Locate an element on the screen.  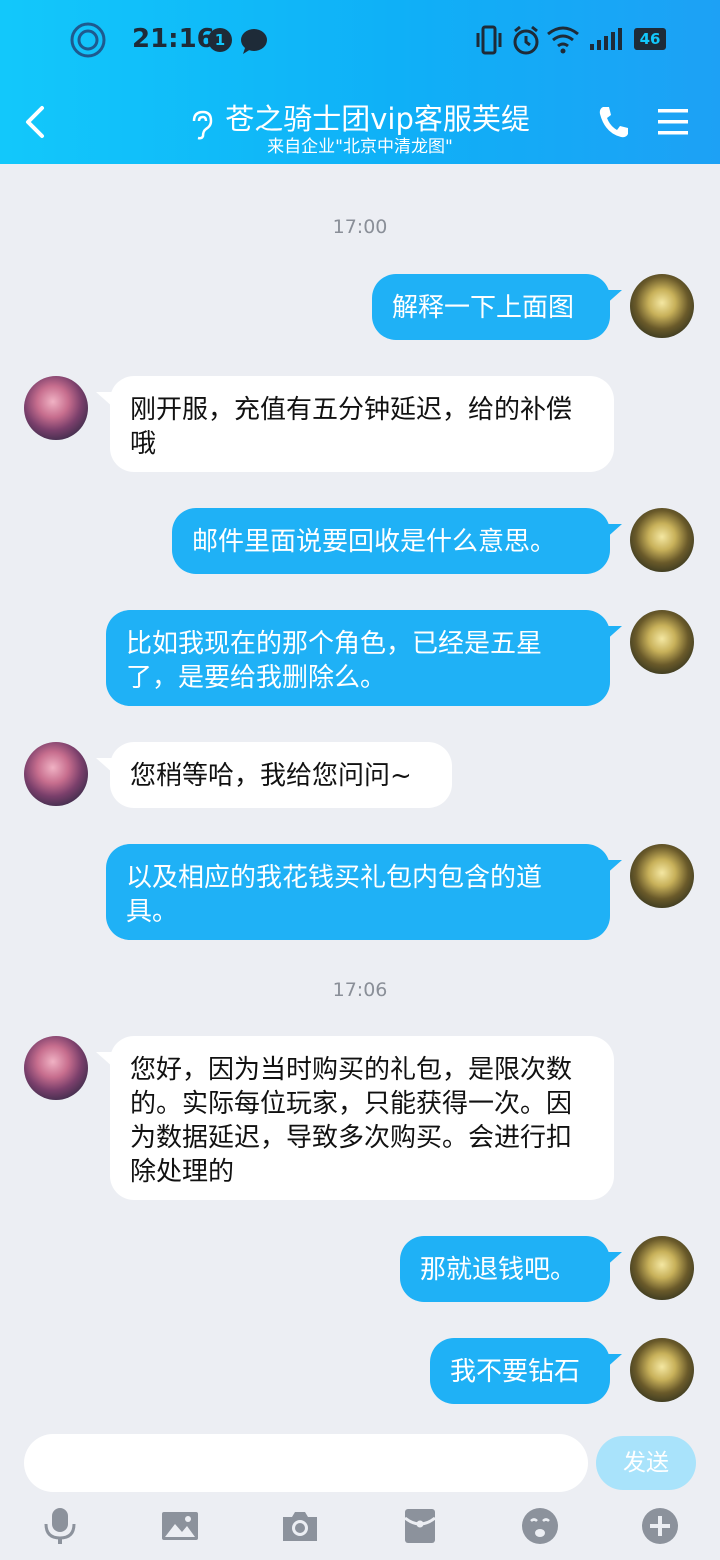
circle-status-icon is located at coordinates (88, 40).